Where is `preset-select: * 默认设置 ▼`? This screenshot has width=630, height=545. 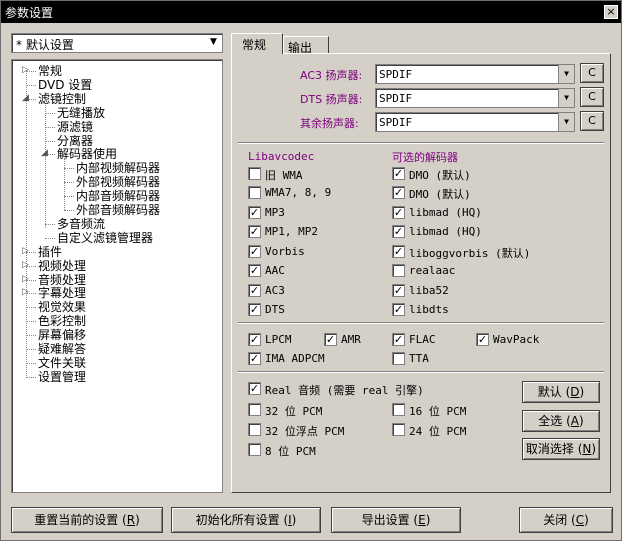
preset-select: * 默认设置 ▼ is located at coordinates (117, 43).